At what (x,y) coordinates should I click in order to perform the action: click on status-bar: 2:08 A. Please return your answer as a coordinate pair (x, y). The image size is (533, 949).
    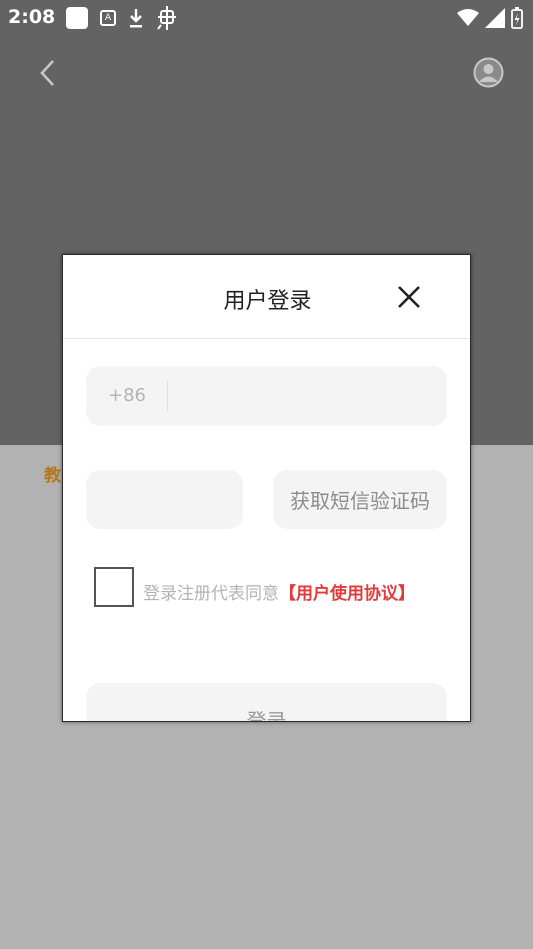
    Looking at the image, I should click on (266, 18).